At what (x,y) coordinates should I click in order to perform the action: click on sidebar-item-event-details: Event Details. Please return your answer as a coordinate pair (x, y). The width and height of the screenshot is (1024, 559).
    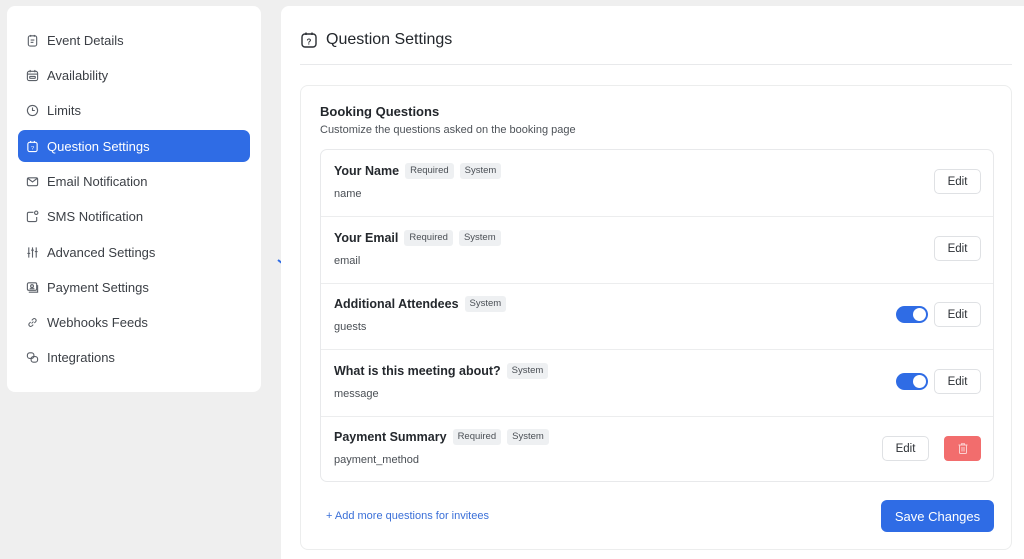
    Looking at the image, I should click on (134, 40).